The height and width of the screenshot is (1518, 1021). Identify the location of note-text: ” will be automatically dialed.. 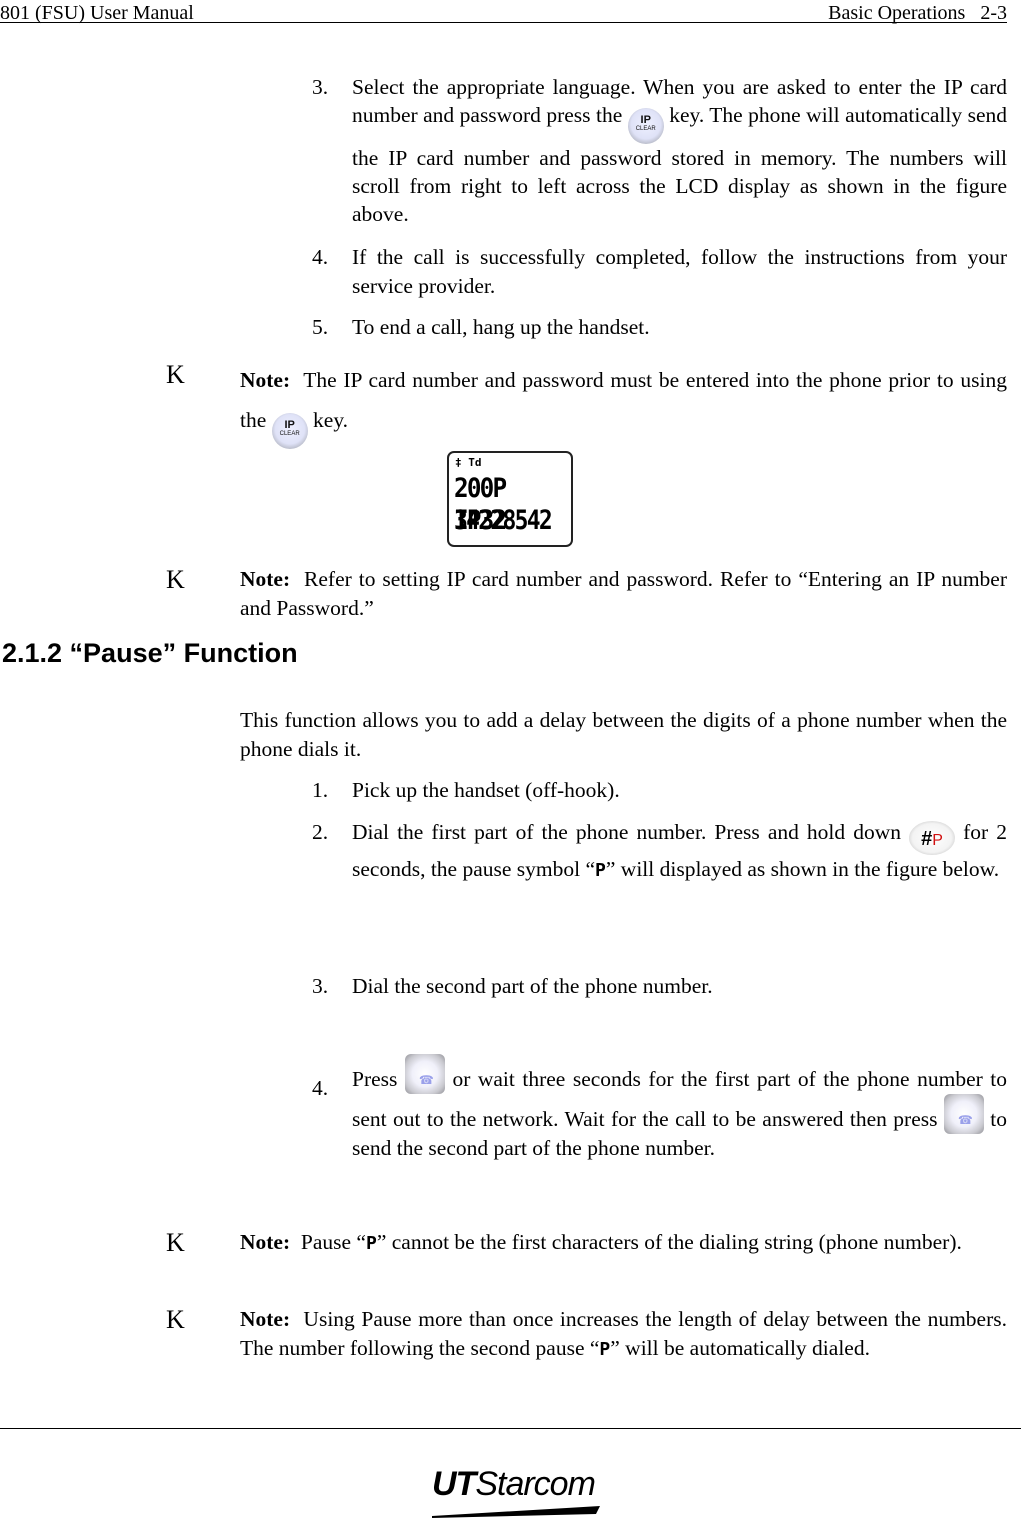
(740, 1348).